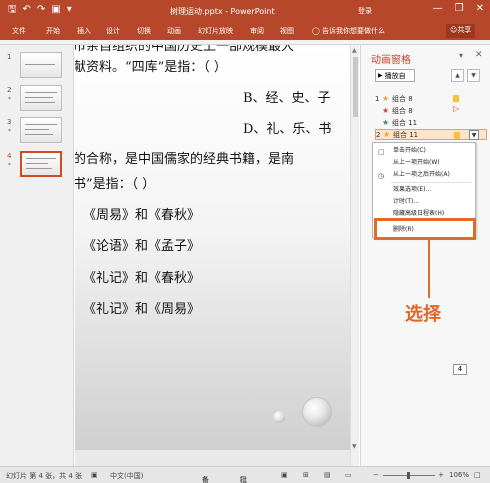 This screenshot has width=490, height=483. Describe the element at coordinates (431, 98) in the screenshot. I see `animation-item: 1 ★ 组合 8` at that location.